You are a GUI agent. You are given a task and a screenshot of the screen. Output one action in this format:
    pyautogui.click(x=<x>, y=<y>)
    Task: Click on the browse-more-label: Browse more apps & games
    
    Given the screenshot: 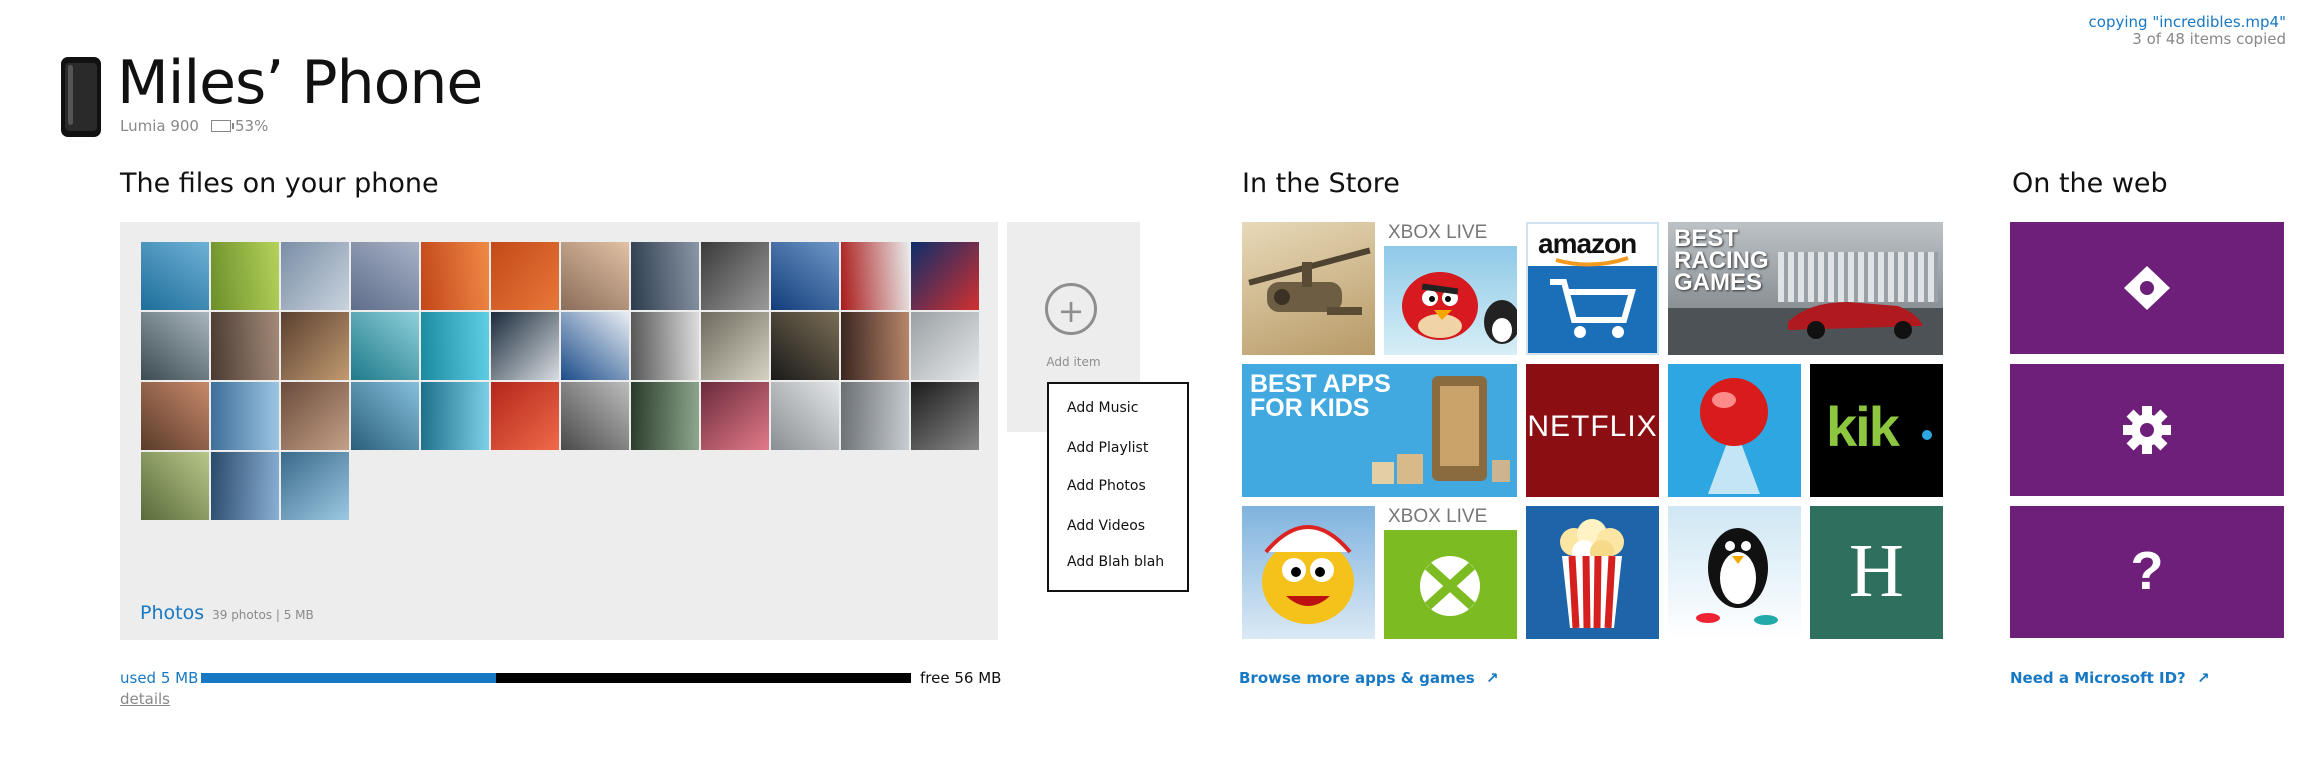 What is the action you would take?
    pyautogui.click(x=1357, y=678)
    